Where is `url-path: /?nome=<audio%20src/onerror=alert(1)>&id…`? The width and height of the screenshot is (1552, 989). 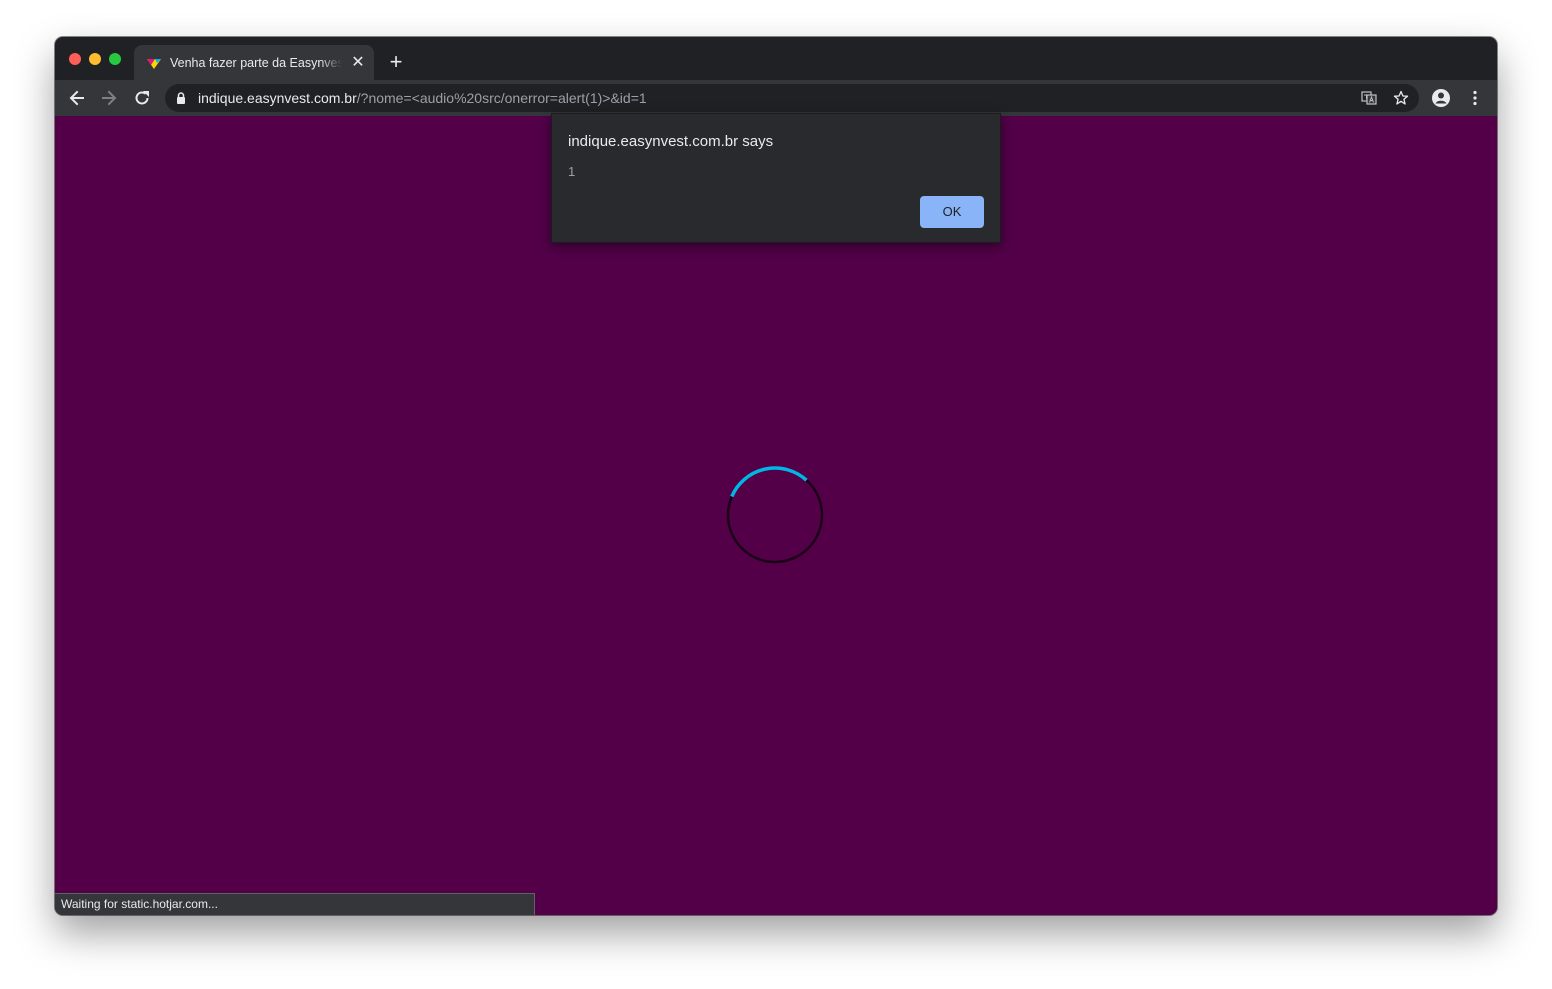
url-path: /?nome=<audio%20src/onerror=alert(1)>&id… is located at coordinates (501, 98).